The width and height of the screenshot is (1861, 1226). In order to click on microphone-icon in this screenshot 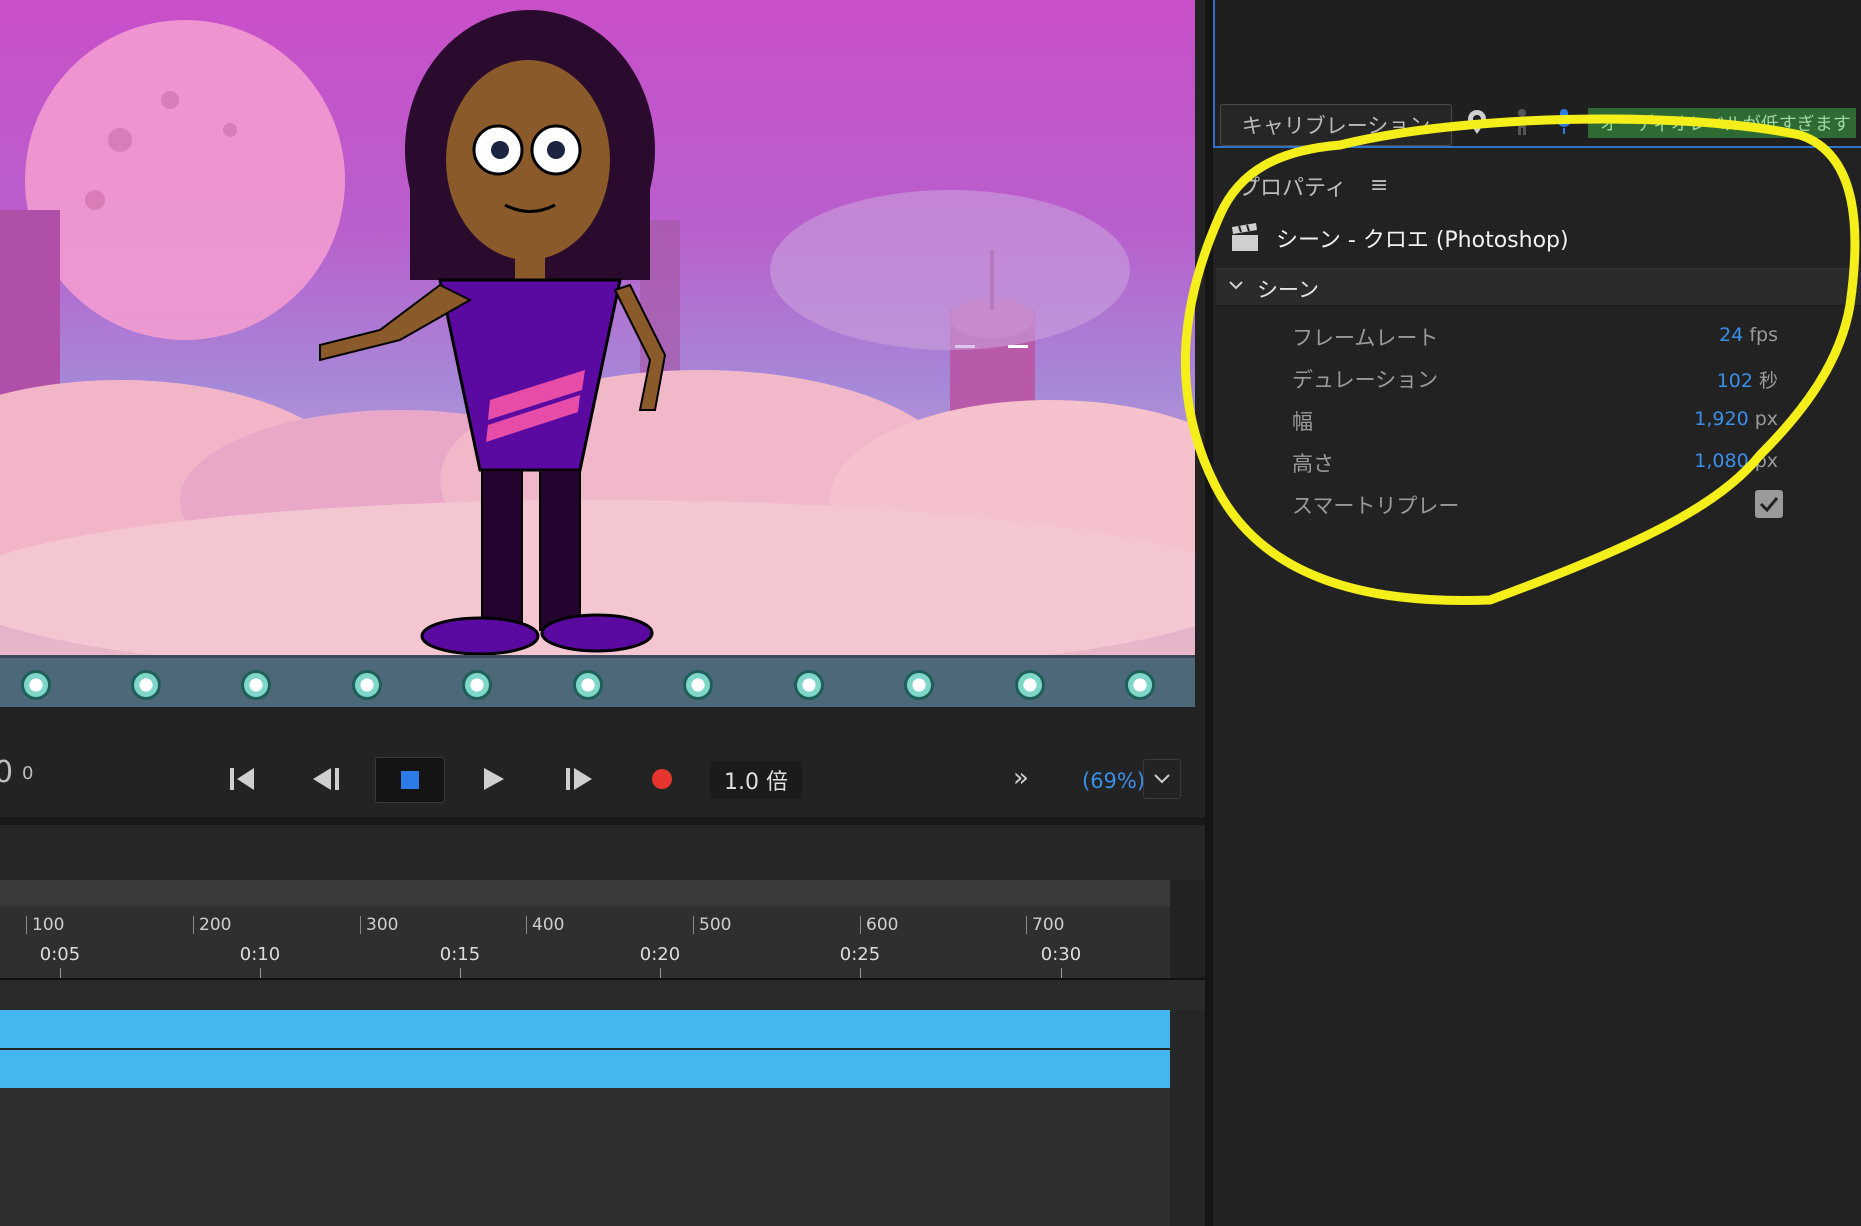, I will do `click(1564, 121)`.